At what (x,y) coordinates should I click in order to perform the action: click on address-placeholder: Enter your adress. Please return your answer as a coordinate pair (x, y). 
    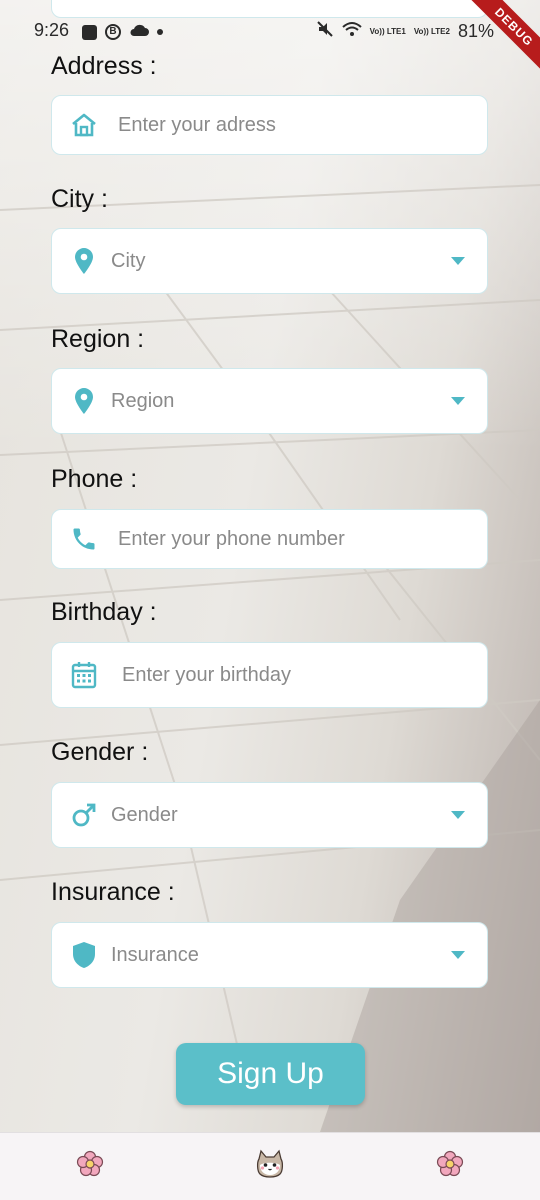
    Looking at the image, I should click on (197, 124).